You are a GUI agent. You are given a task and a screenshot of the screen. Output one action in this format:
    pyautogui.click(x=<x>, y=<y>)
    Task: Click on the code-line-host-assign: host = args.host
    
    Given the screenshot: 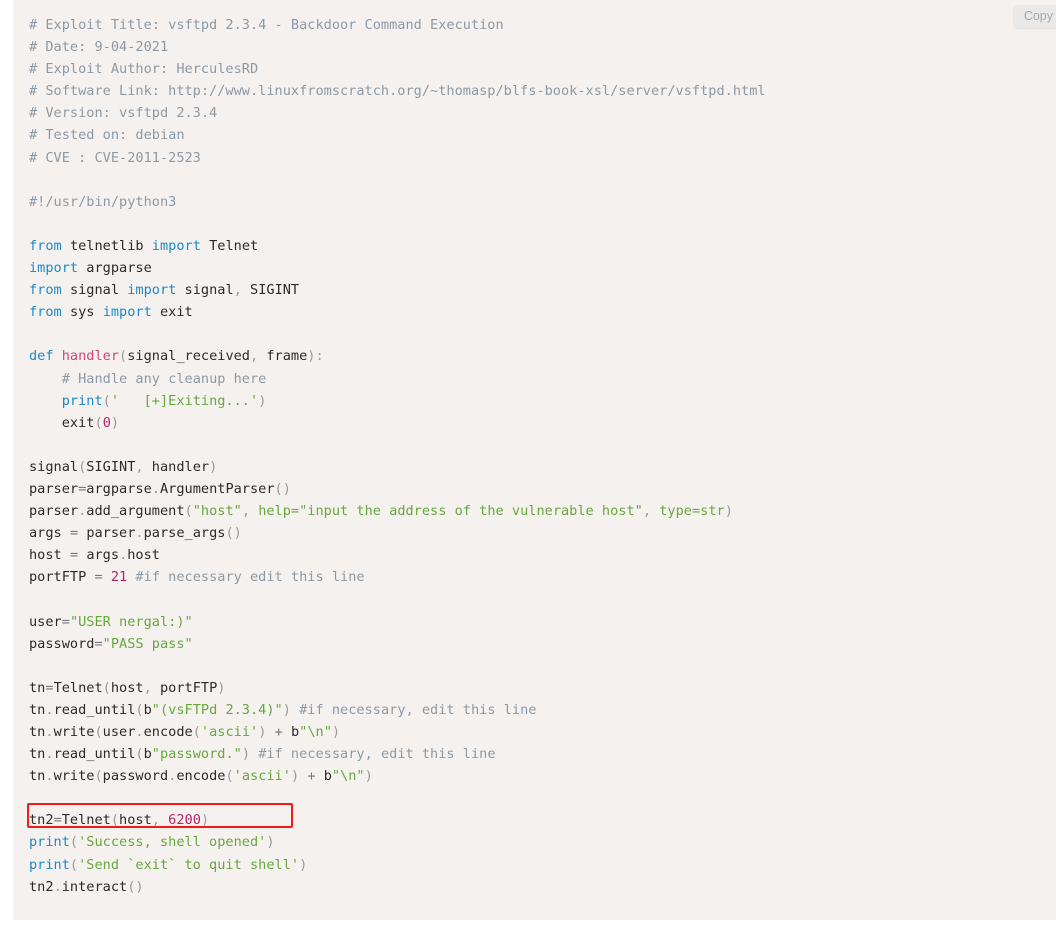 What is the action you would take?
    pyautogui.click(x=94, y=555)
    